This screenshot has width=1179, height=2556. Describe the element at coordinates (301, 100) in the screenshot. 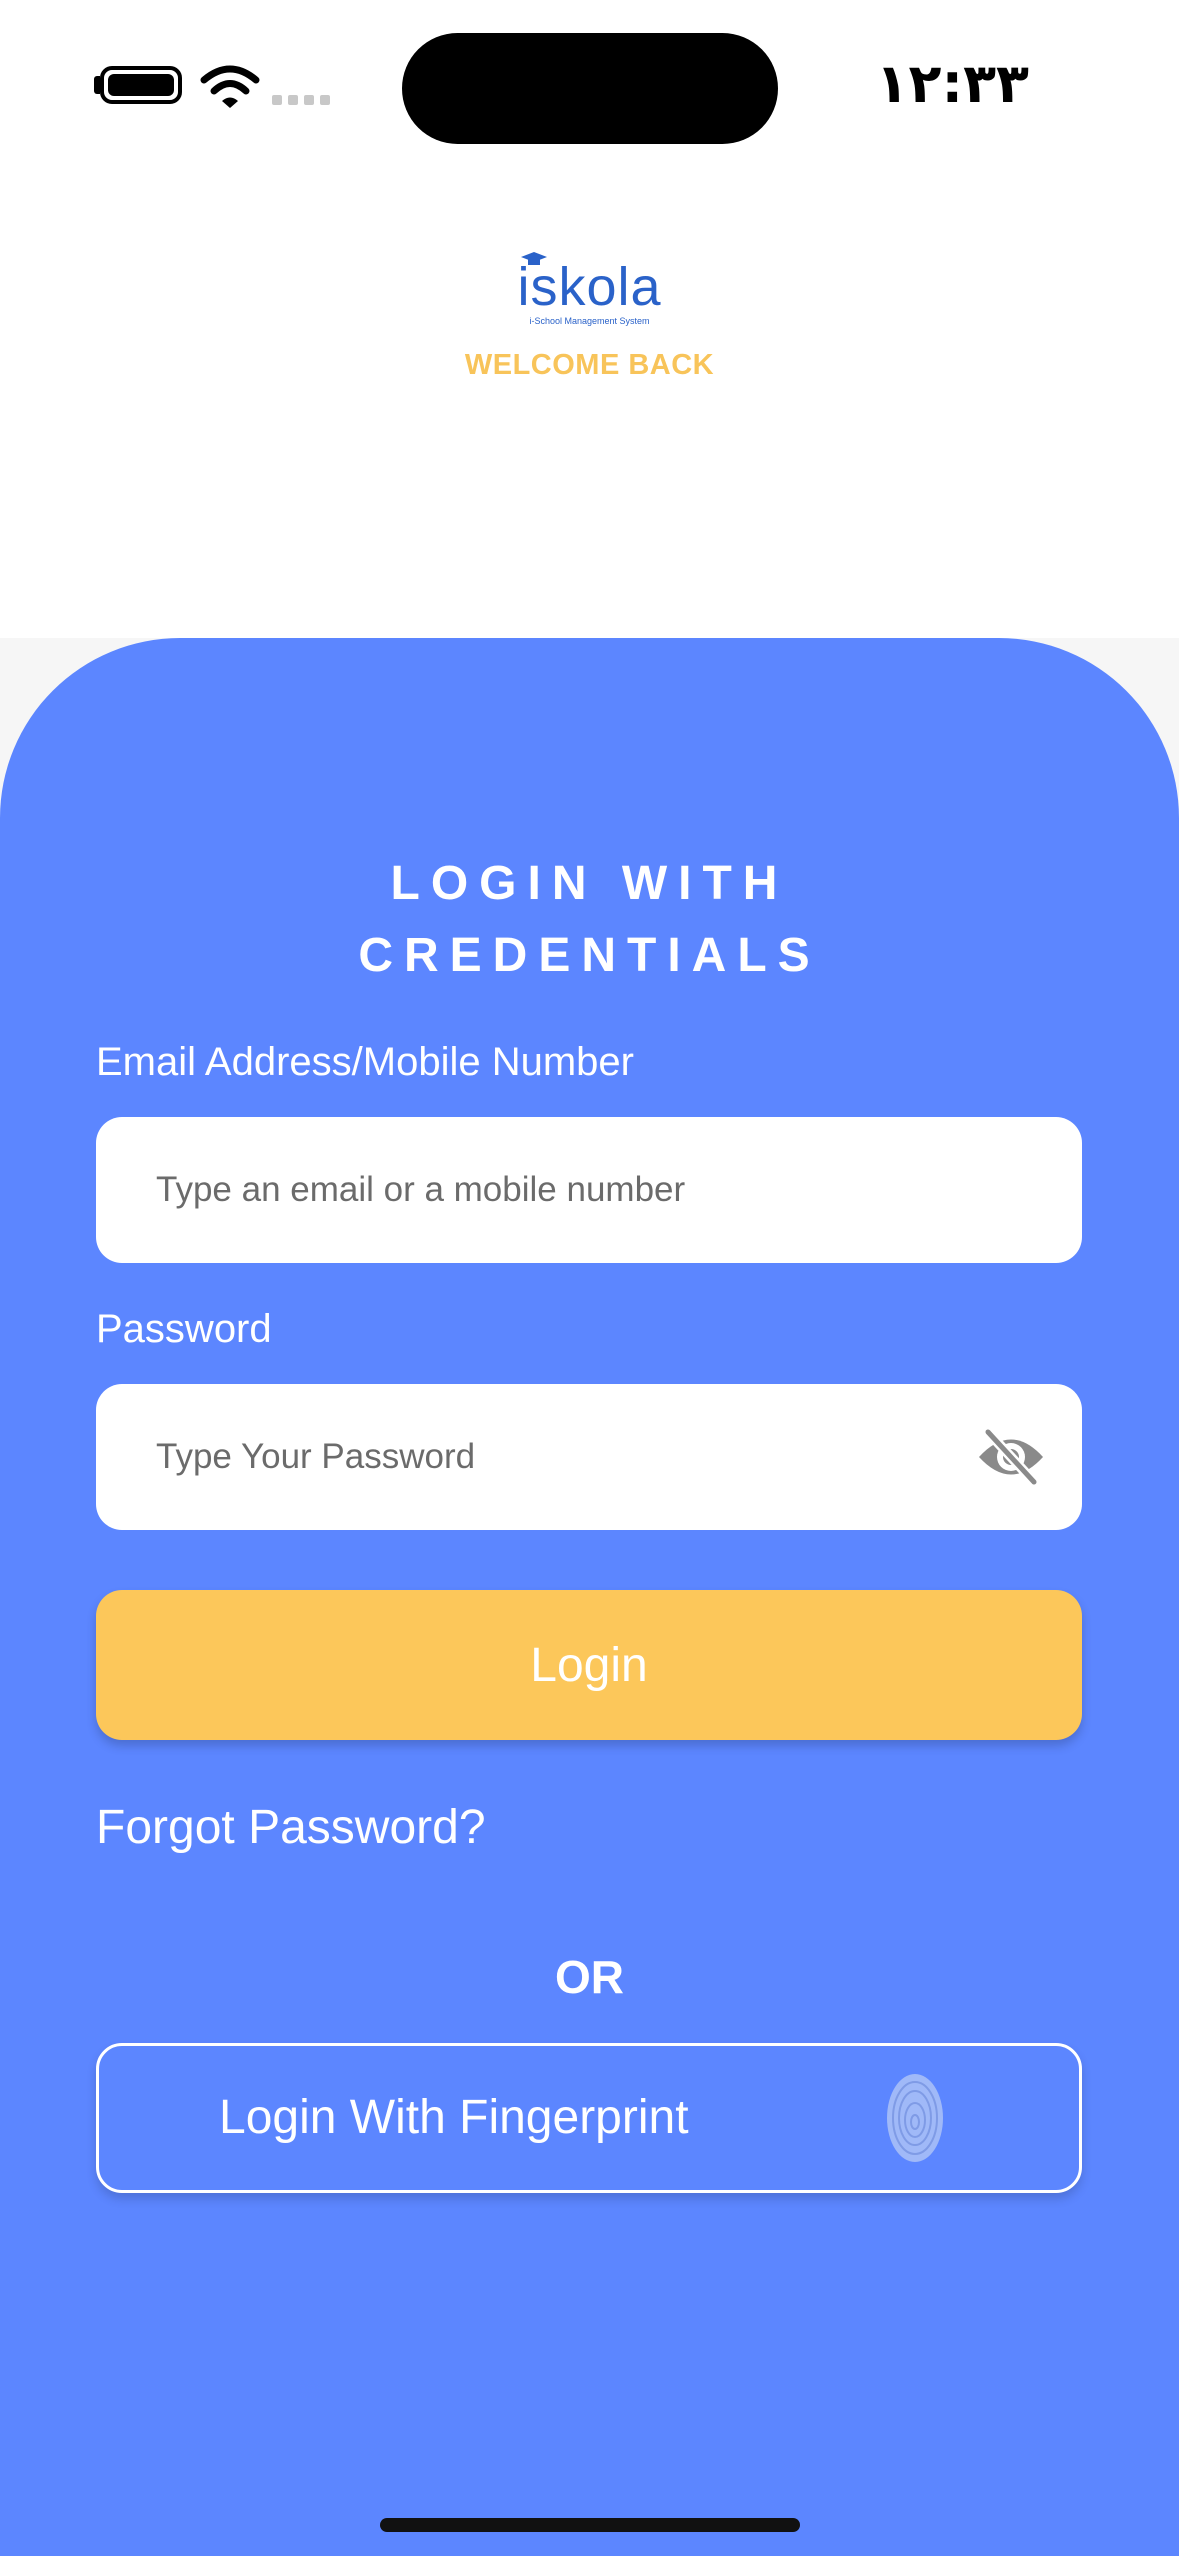

I see `cellular-signal-icon` at that location.